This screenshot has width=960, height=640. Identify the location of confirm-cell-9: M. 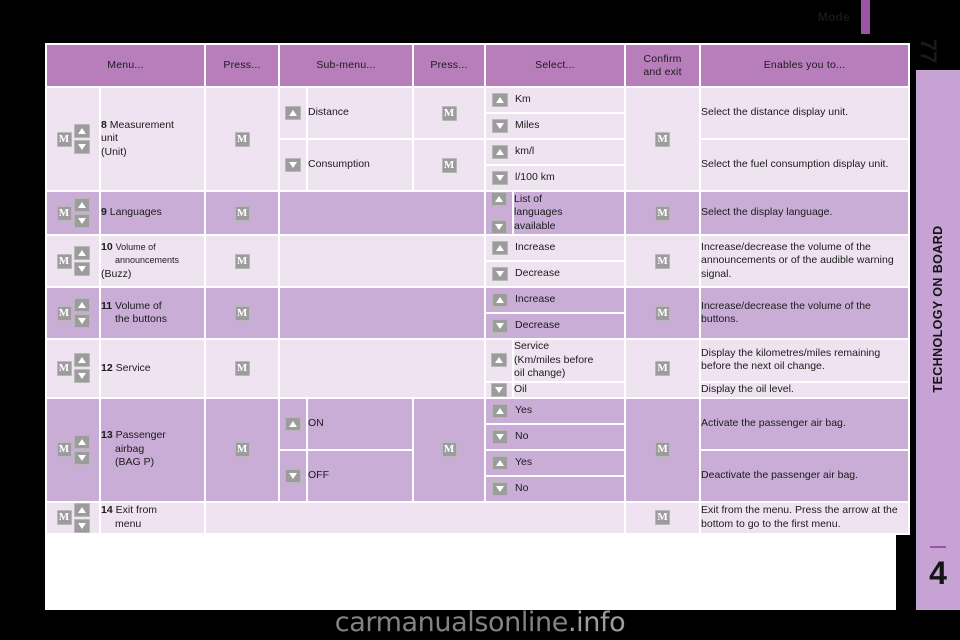
(663, 213).